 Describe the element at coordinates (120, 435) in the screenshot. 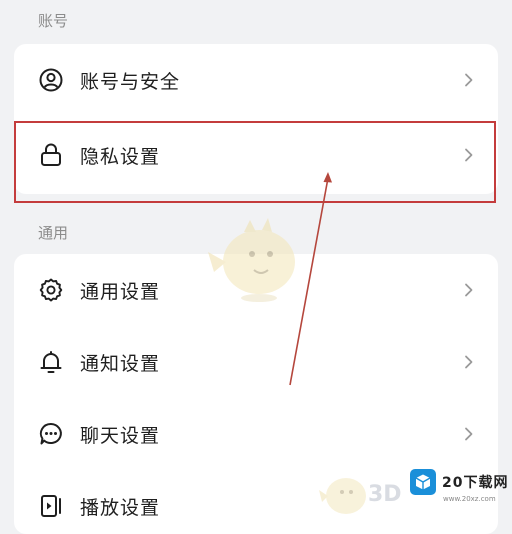

I see `settings-item-label: 聊天设置` at that location.